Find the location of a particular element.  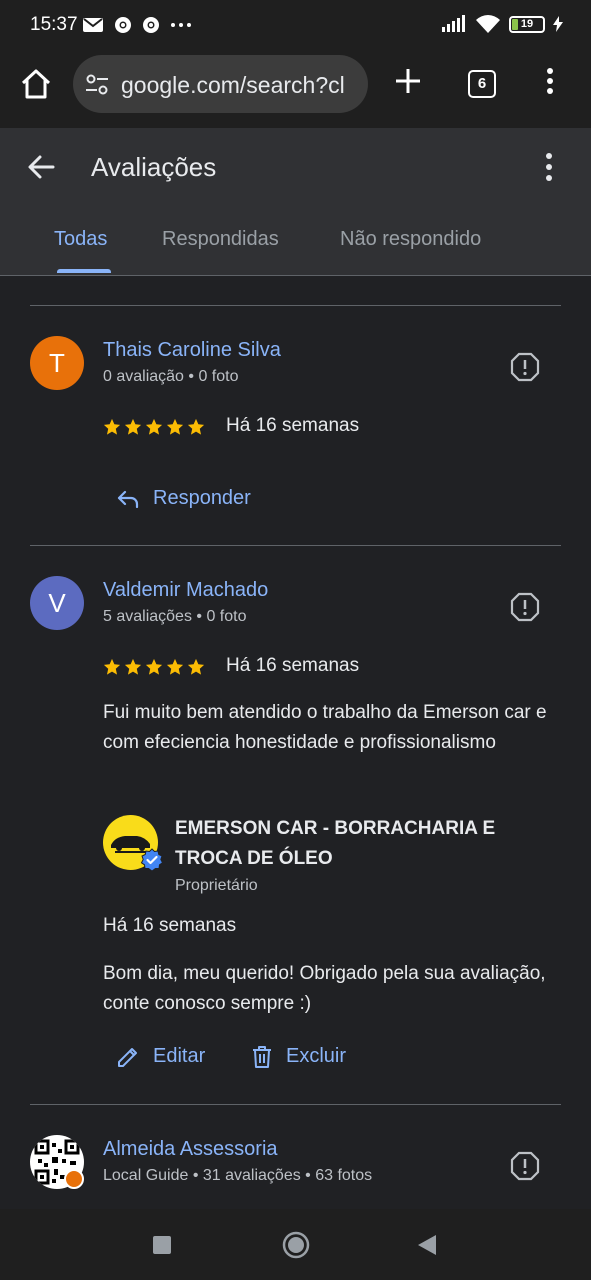

back-arrow-icon is located at coordinates (41, 167).